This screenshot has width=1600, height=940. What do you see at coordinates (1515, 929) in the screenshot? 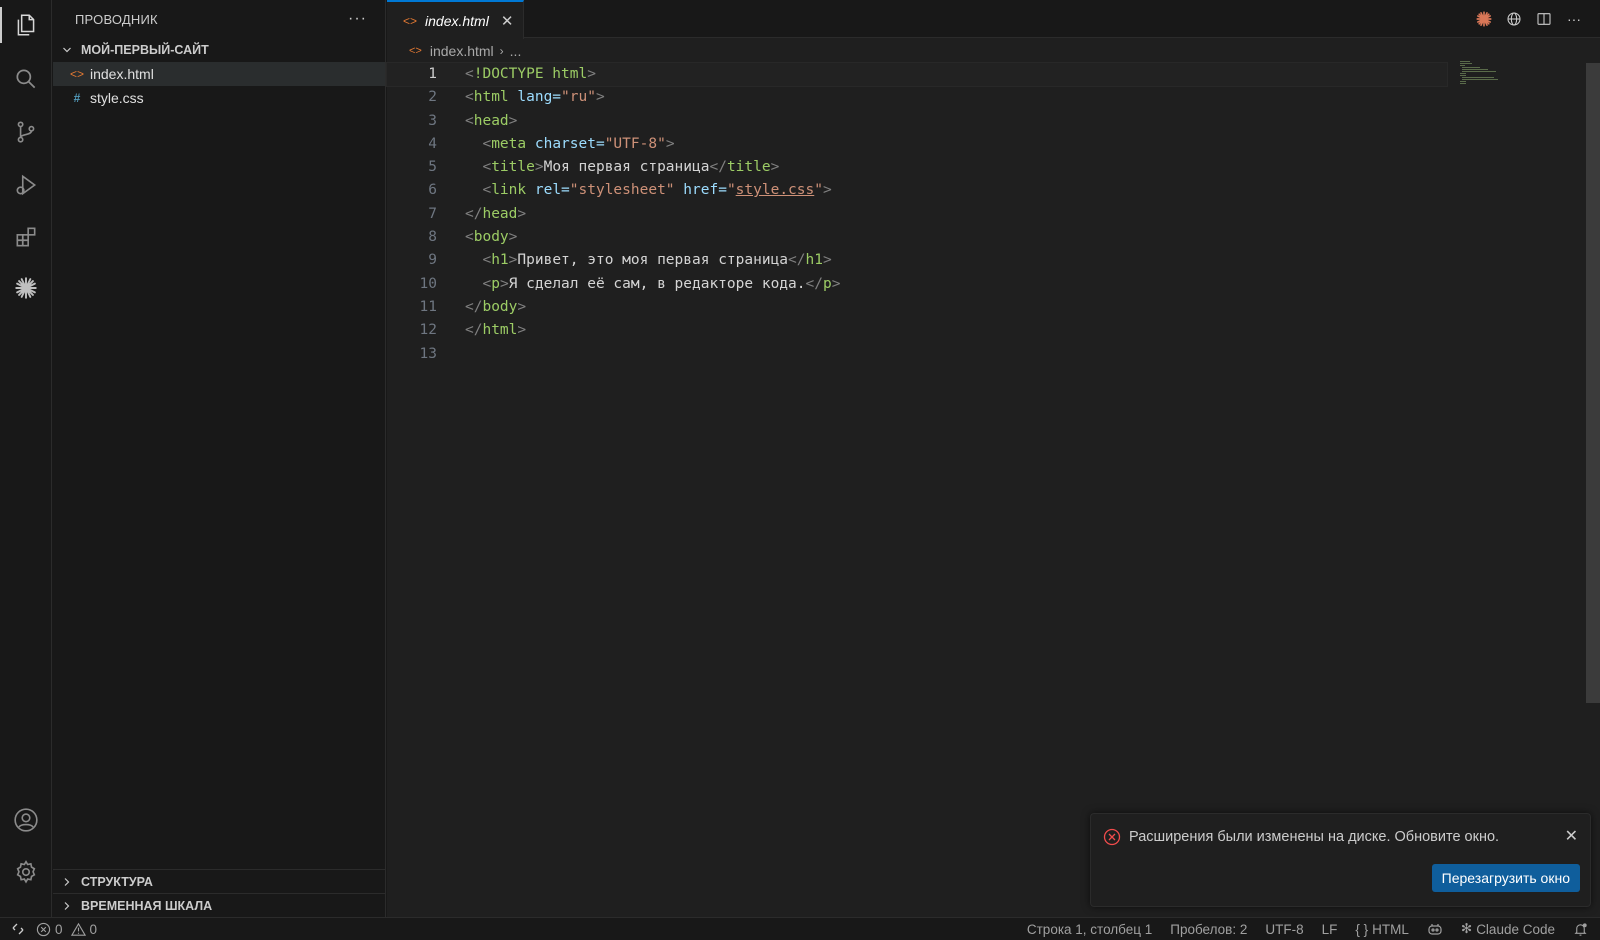
I see `claude-label: Claude Code` at bounding box center [1515, 929].